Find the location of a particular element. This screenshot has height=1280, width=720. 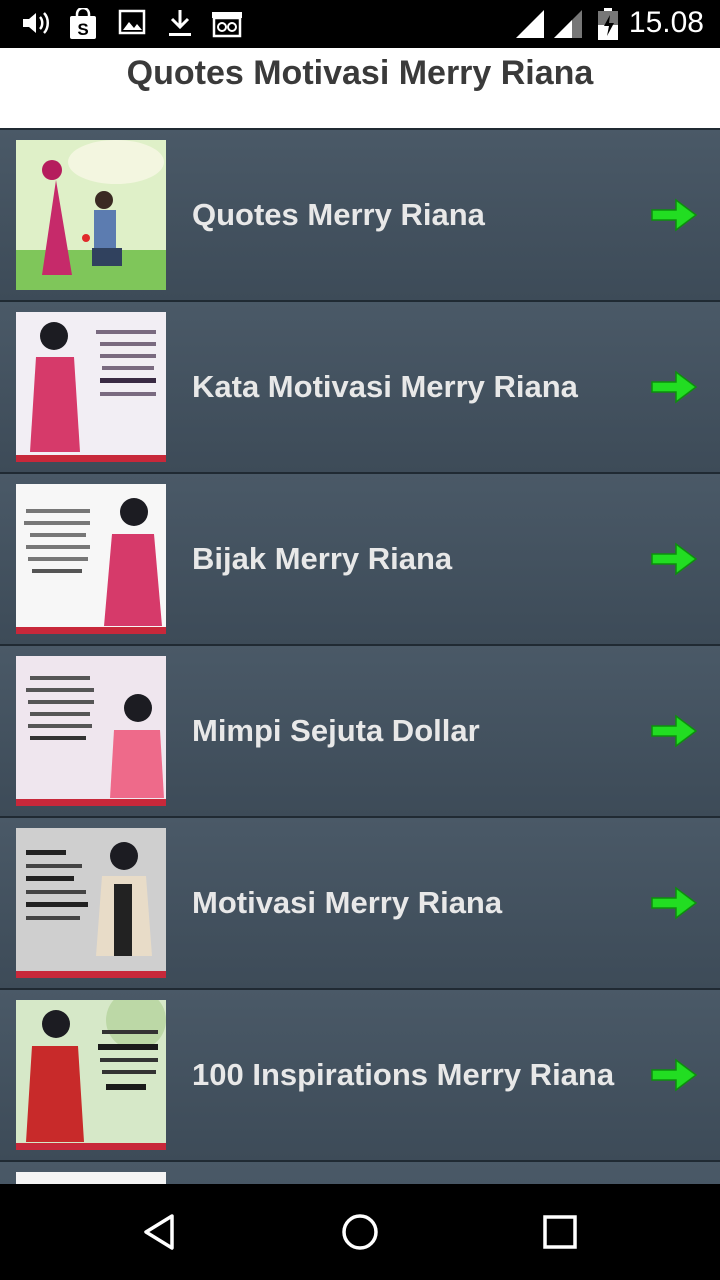

list-item: Mimpi Sejuta Dollar is located at coordinates (360, 730).